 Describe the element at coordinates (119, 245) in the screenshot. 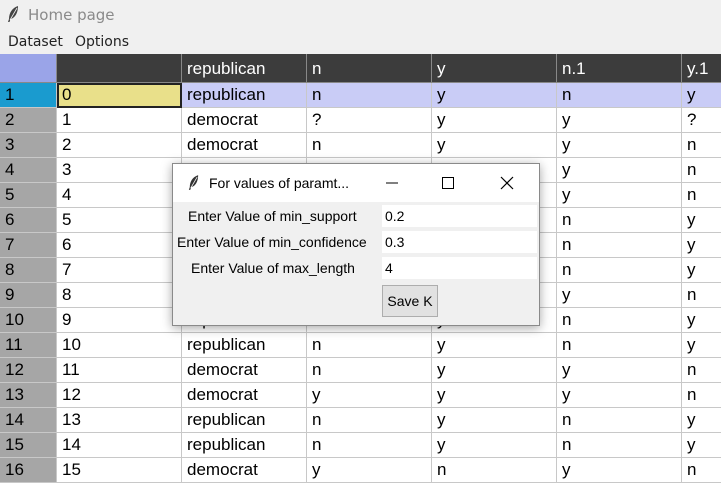

I see `table-cell: 6` at that location.